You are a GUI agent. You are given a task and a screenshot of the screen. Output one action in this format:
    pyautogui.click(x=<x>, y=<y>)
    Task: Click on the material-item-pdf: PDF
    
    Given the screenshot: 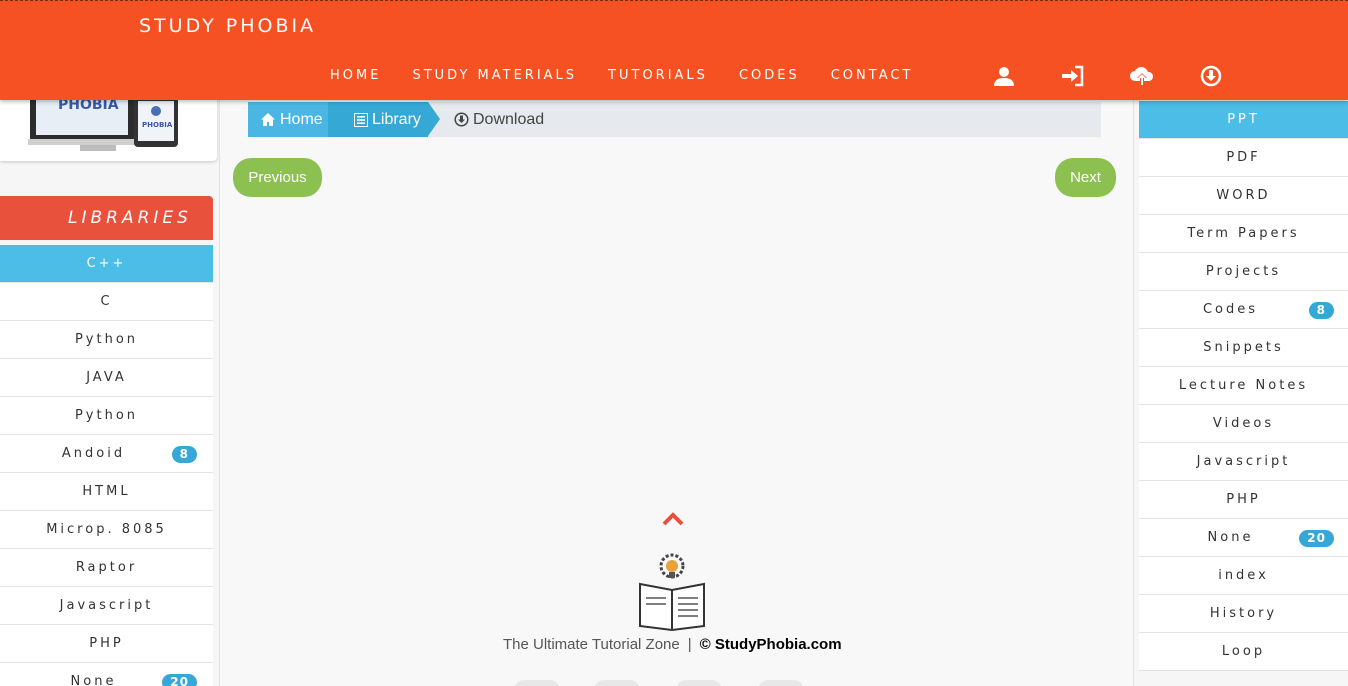 What is the action you would take?
    pyautogui.click(x=1243, y=158)
    